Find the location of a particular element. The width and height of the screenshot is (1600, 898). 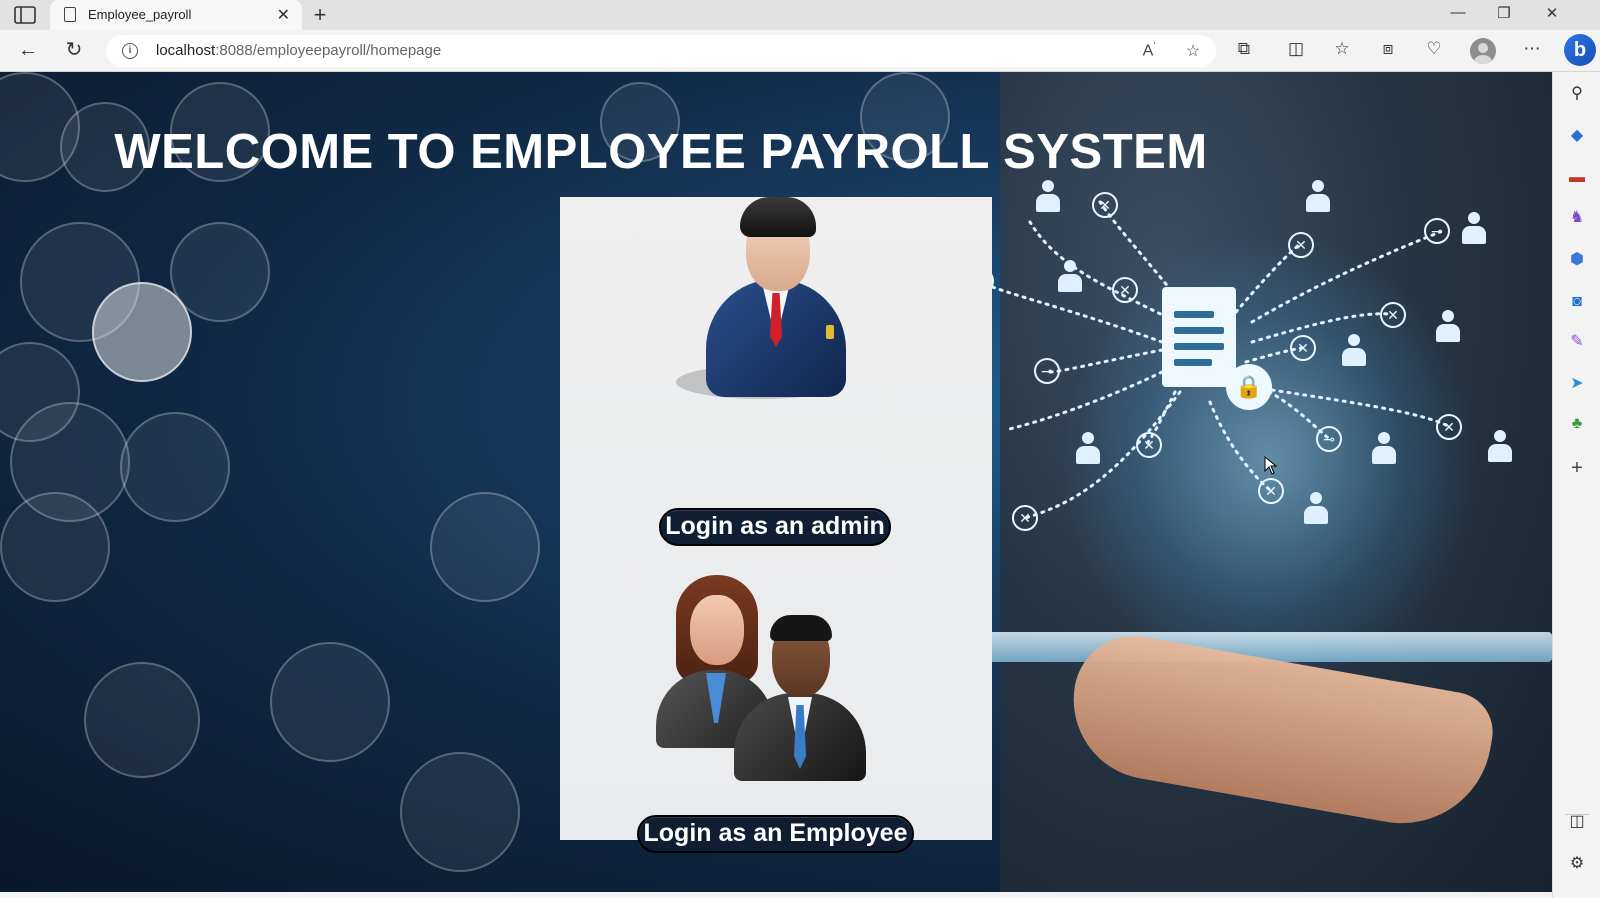

tab-title: Employee_payroll is located at coordinates (140, 14).